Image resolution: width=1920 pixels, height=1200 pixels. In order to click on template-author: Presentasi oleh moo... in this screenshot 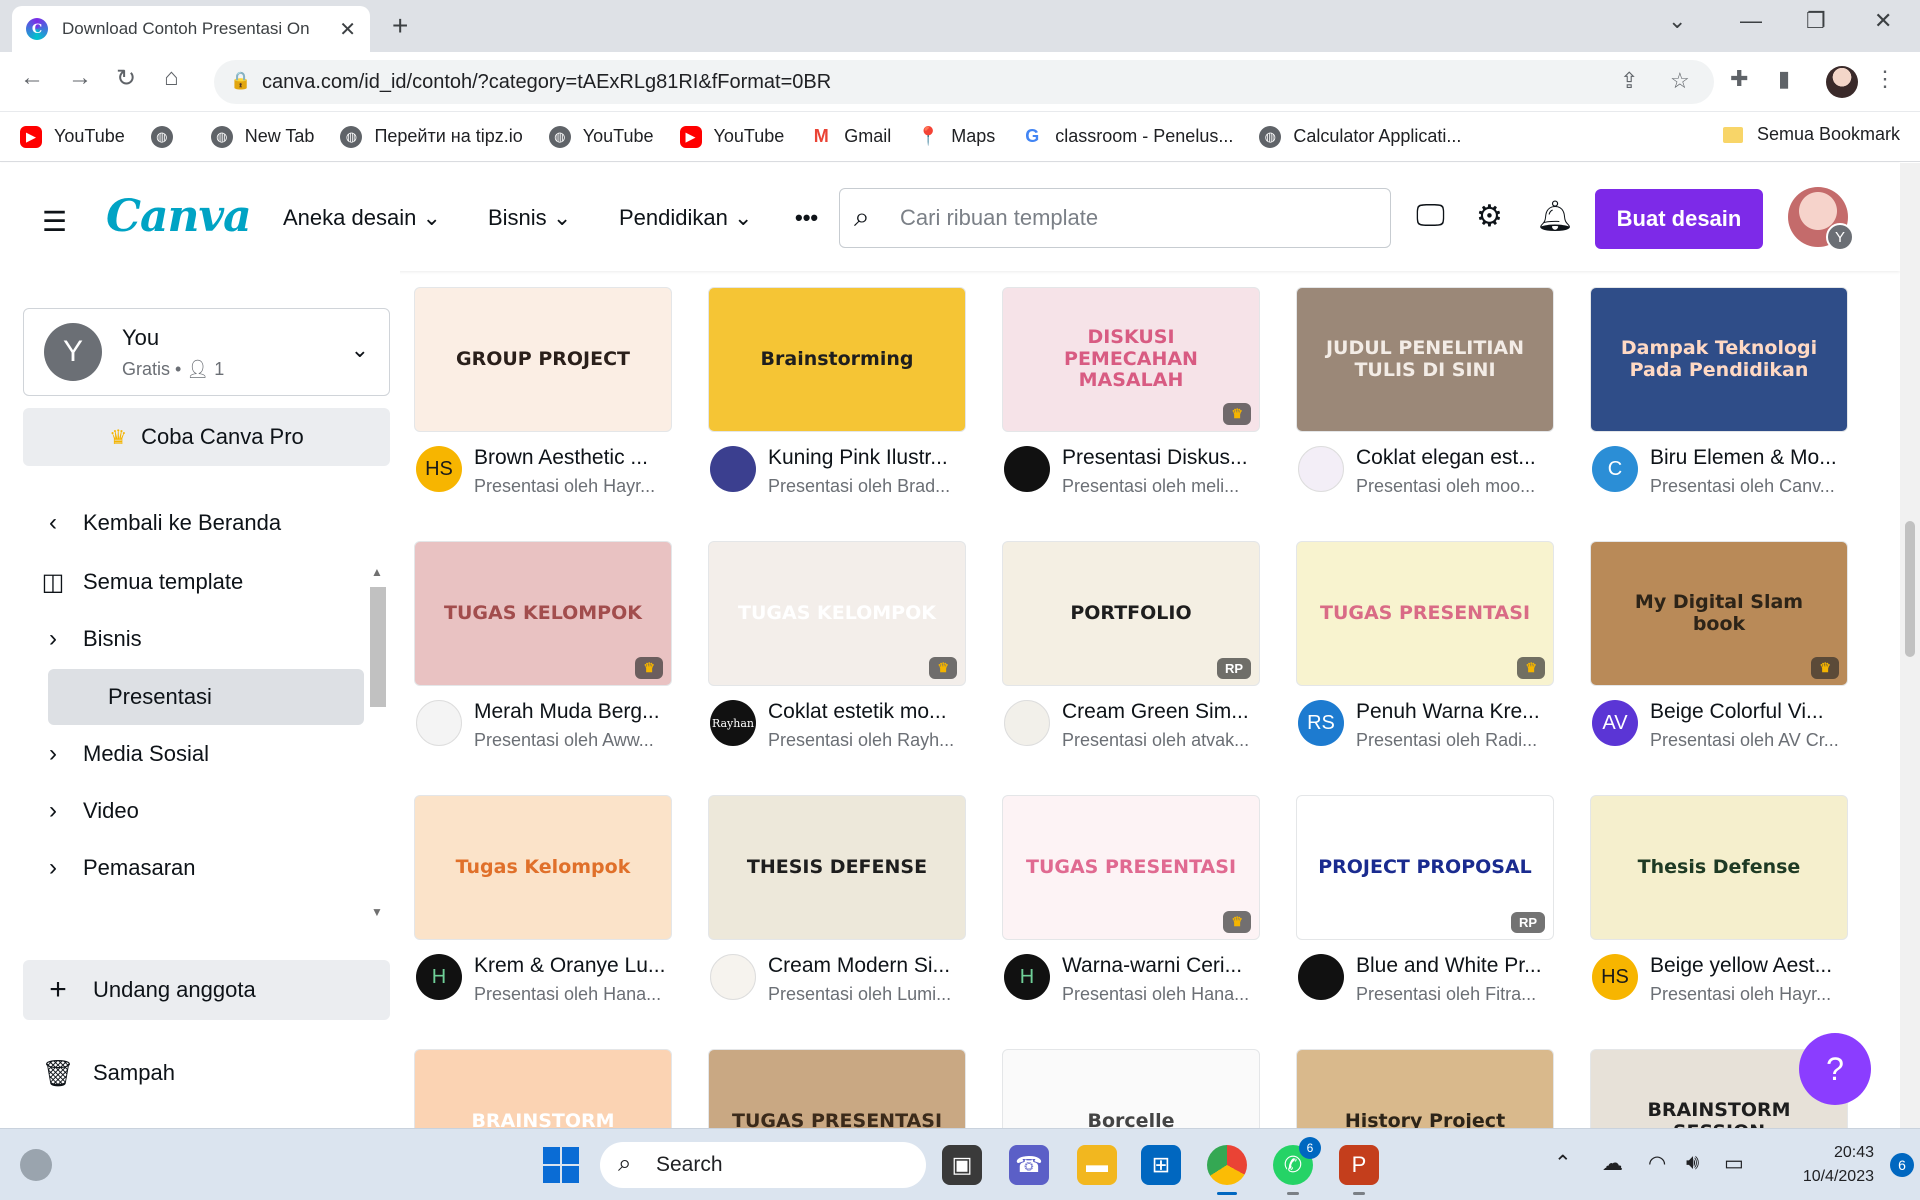, I will do `click(1456, 486)`.